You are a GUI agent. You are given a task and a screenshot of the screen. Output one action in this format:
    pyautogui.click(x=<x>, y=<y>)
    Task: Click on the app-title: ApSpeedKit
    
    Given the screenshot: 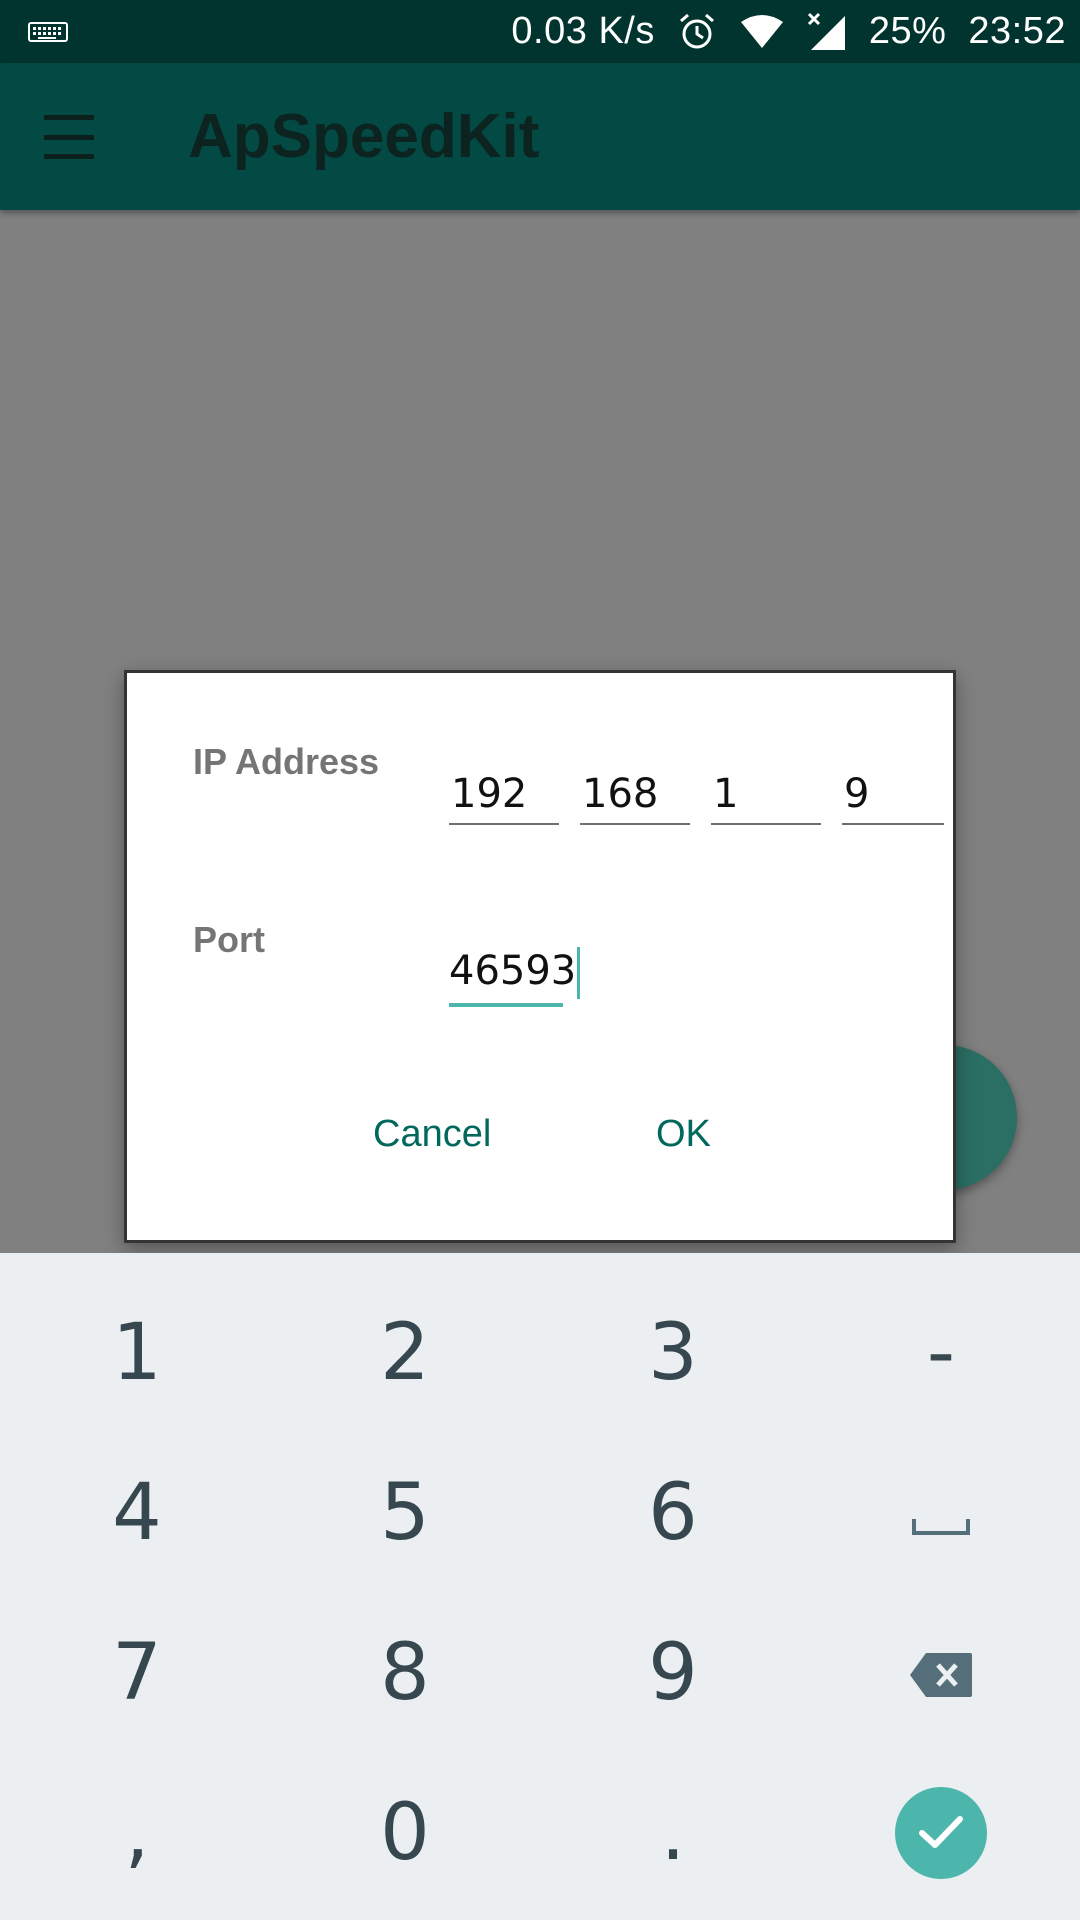 What is the action you would take?
    pyautogui.click(x=364, y=136)
    